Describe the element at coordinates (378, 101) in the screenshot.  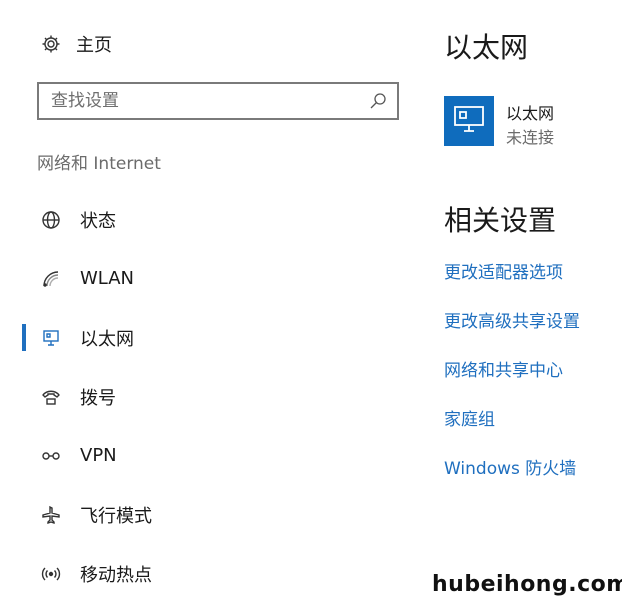
I see `search-icon` at that location.